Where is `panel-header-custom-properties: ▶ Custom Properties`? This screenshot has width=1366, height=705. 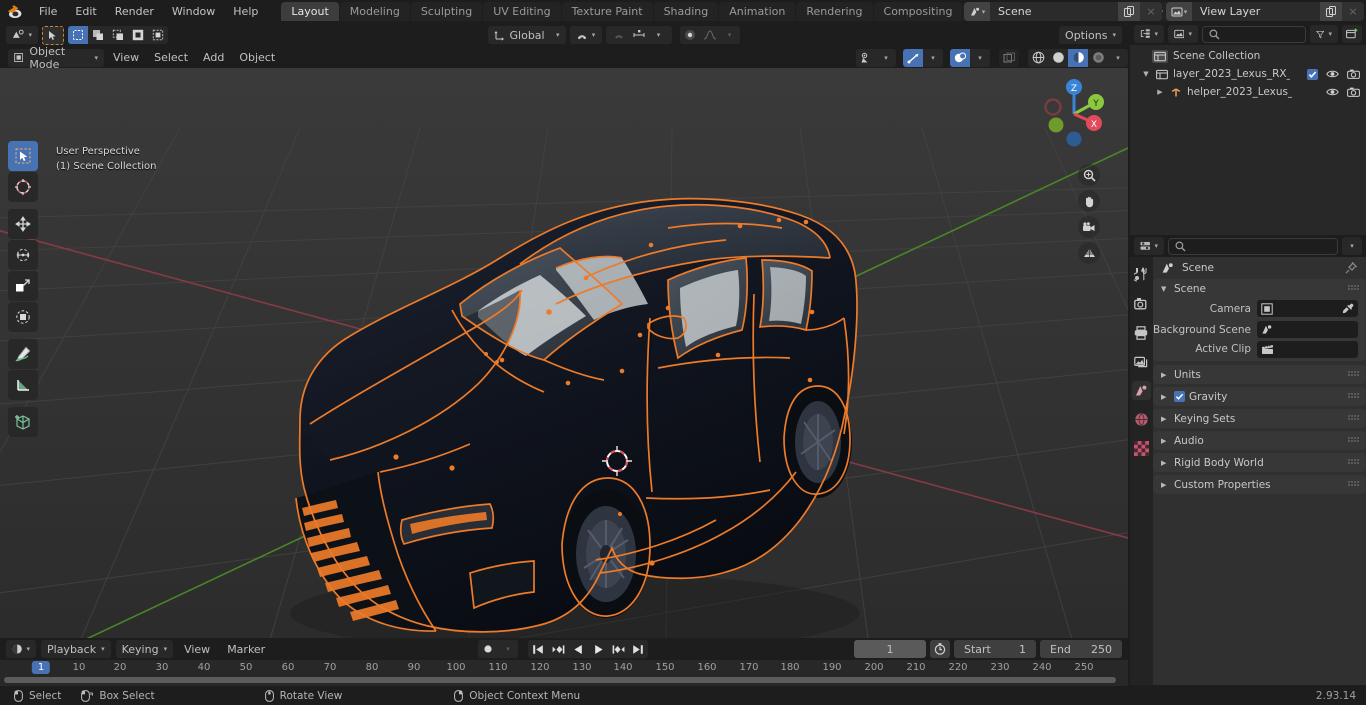
panel-header-custom-properties: ▶ Custom Properties is located at coordinates (1259, 484).